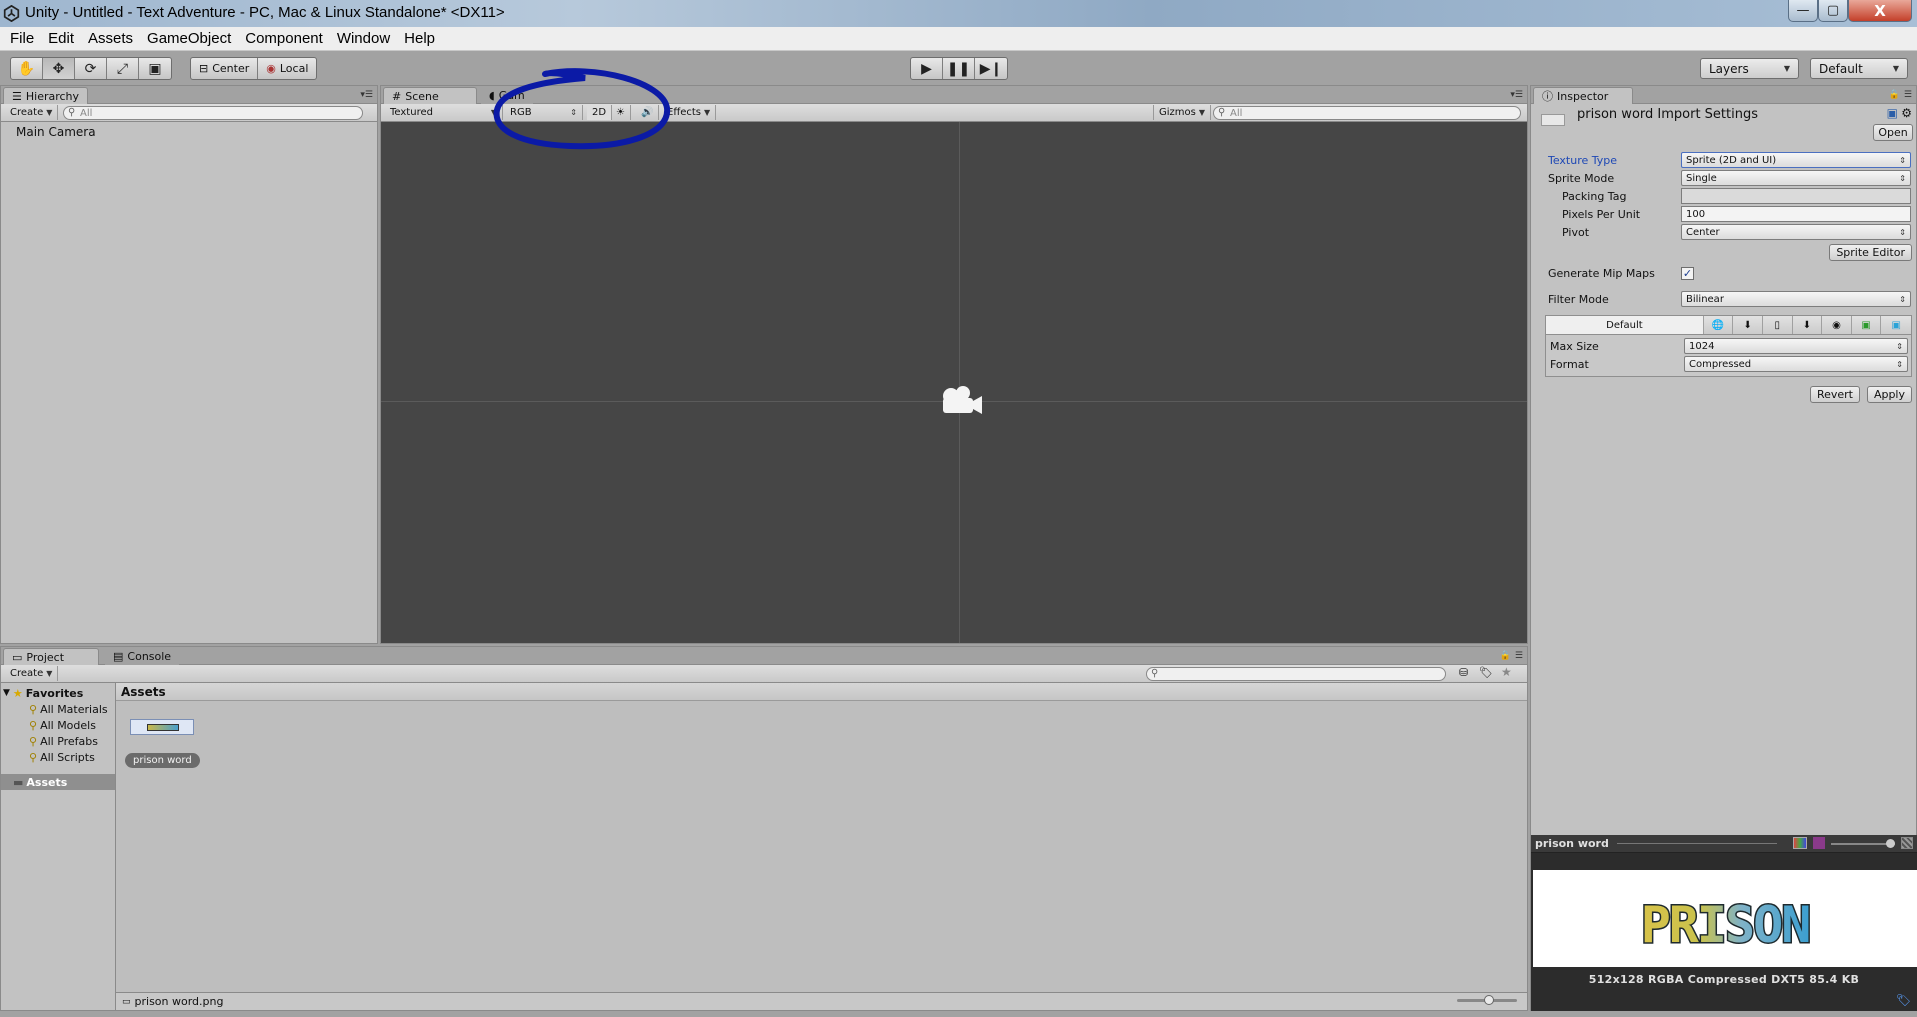 The width and height of the screenshot is (1917, 1017). I want to click on help-icon: ▣, so click(1892, 113).